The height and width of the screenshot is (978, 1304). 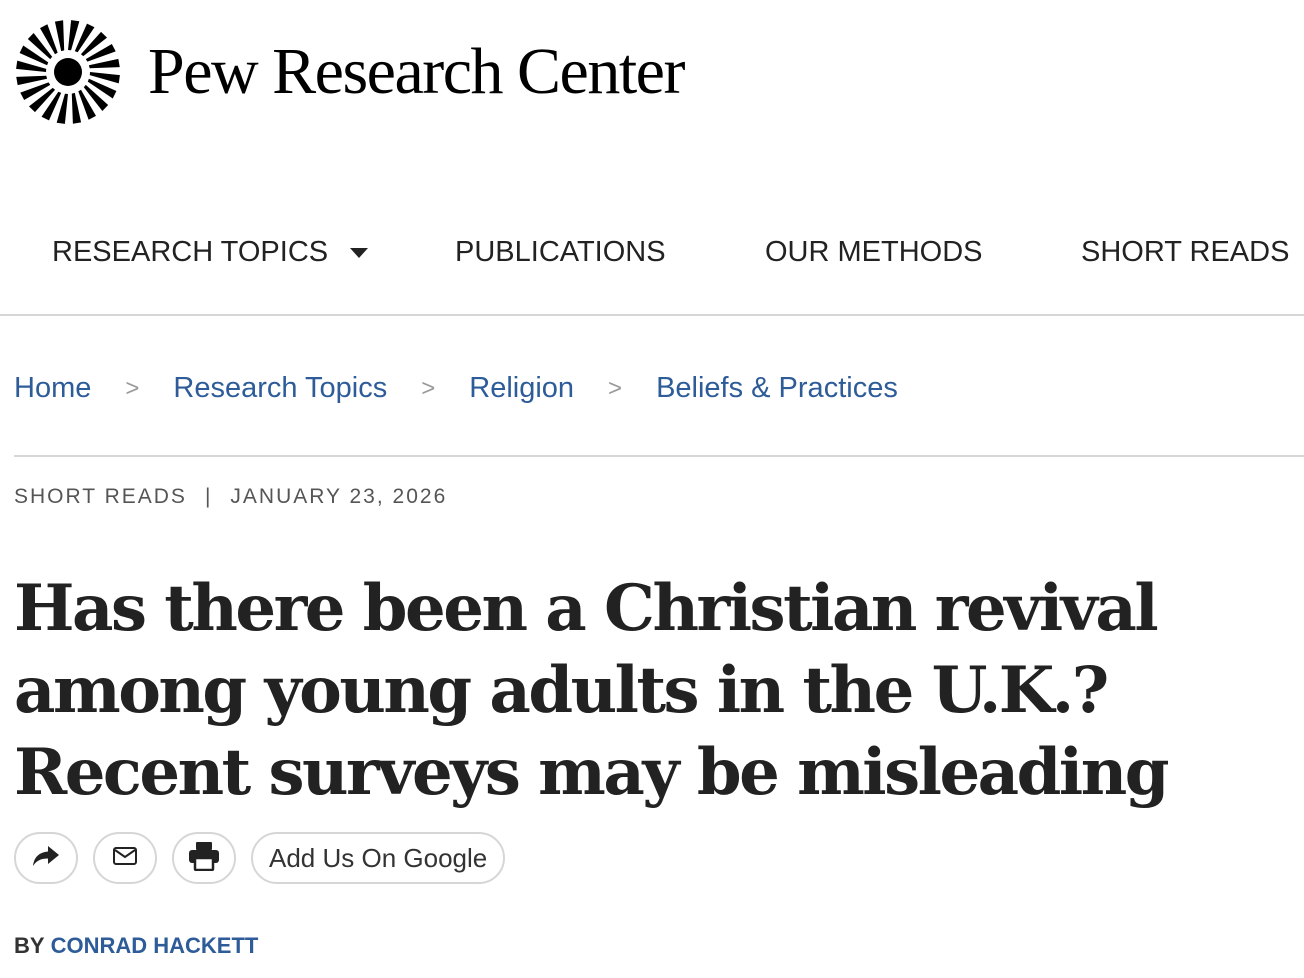 I want to click on breadcrumb-home: Home, so click(x=52, y=388).